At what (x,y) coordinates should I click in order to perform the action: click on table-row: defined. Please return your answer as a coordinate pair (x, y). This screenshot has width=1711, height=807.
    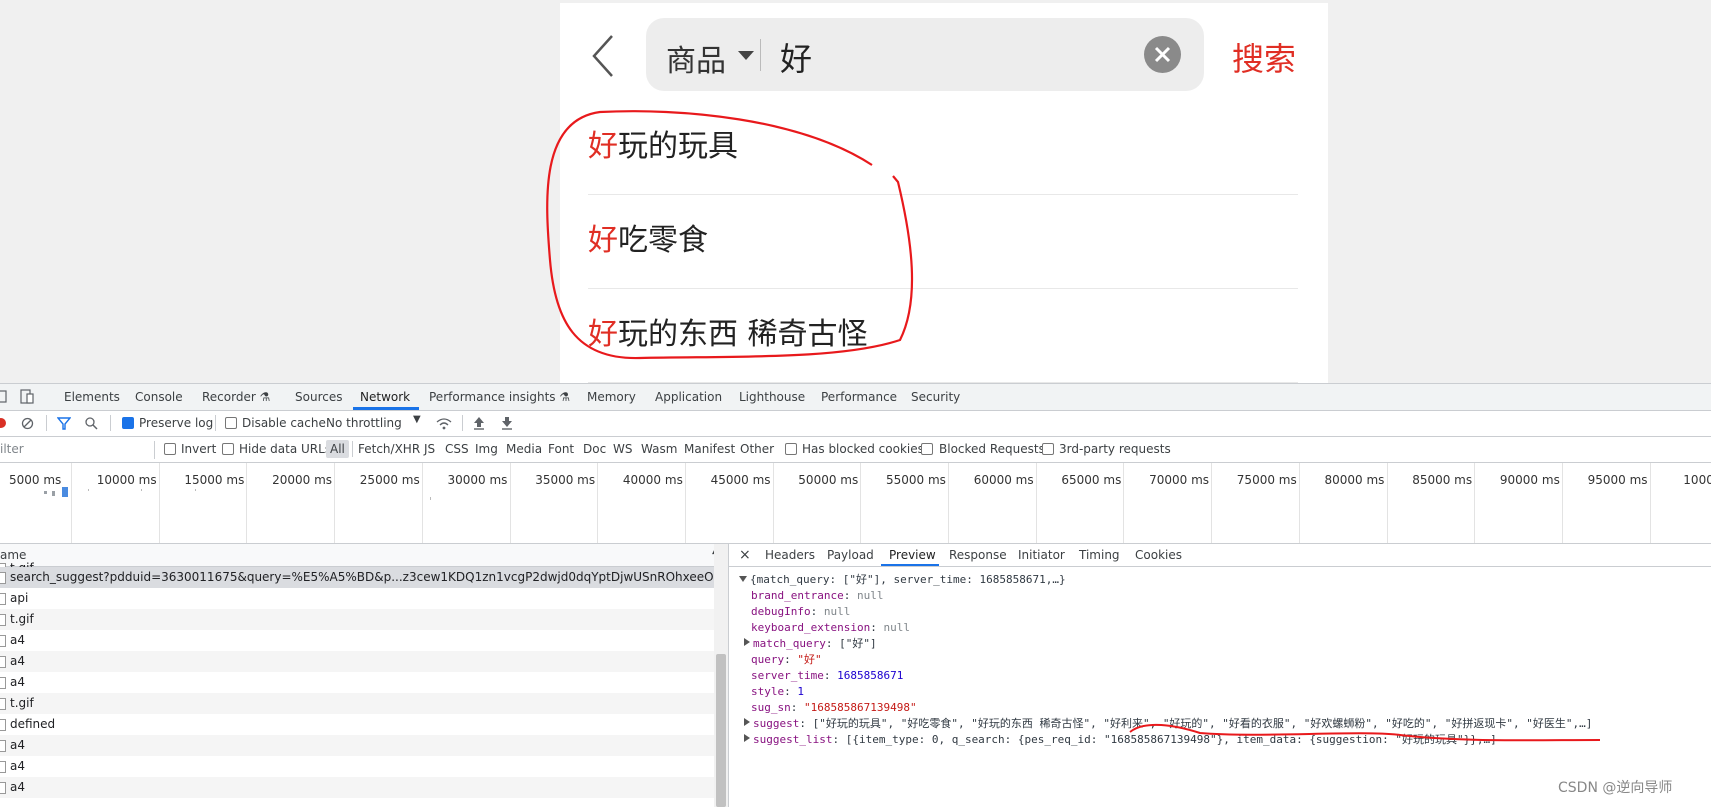
    Looking at the image, I should click on (357, 724).